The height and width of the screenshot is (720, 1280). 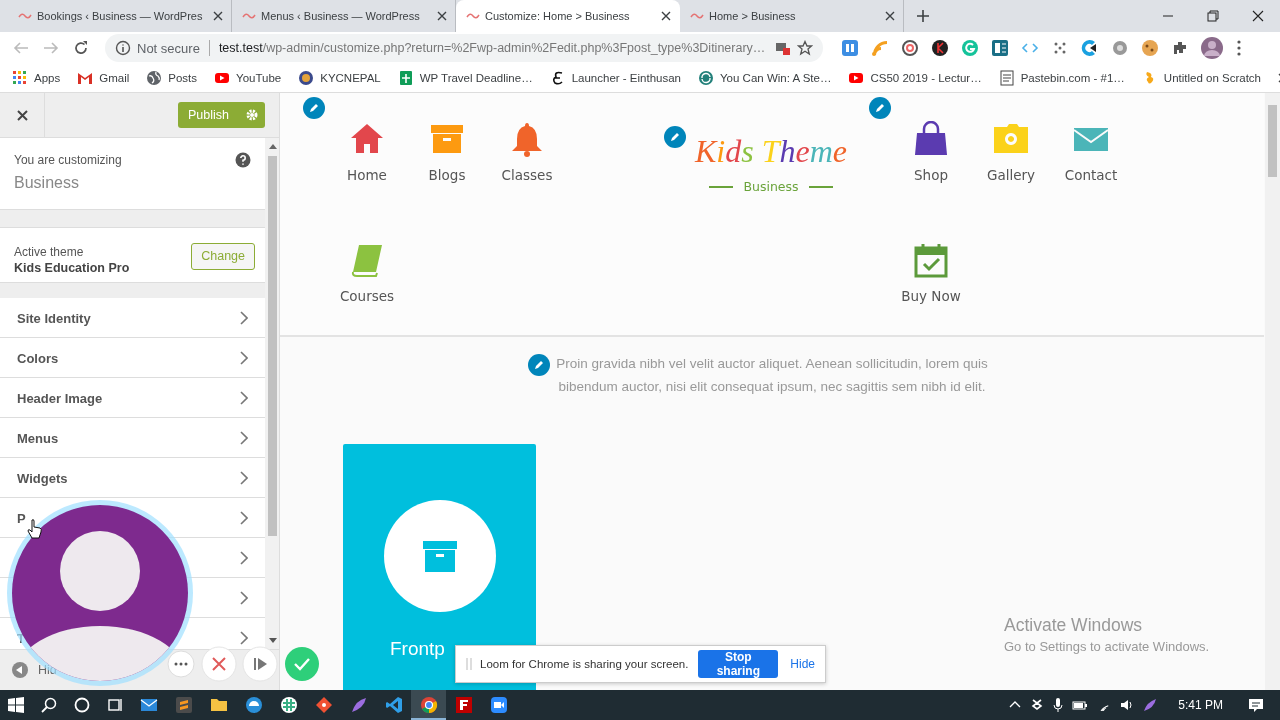 I want to click on hide-link: Hide, so click(x=802, y=664).